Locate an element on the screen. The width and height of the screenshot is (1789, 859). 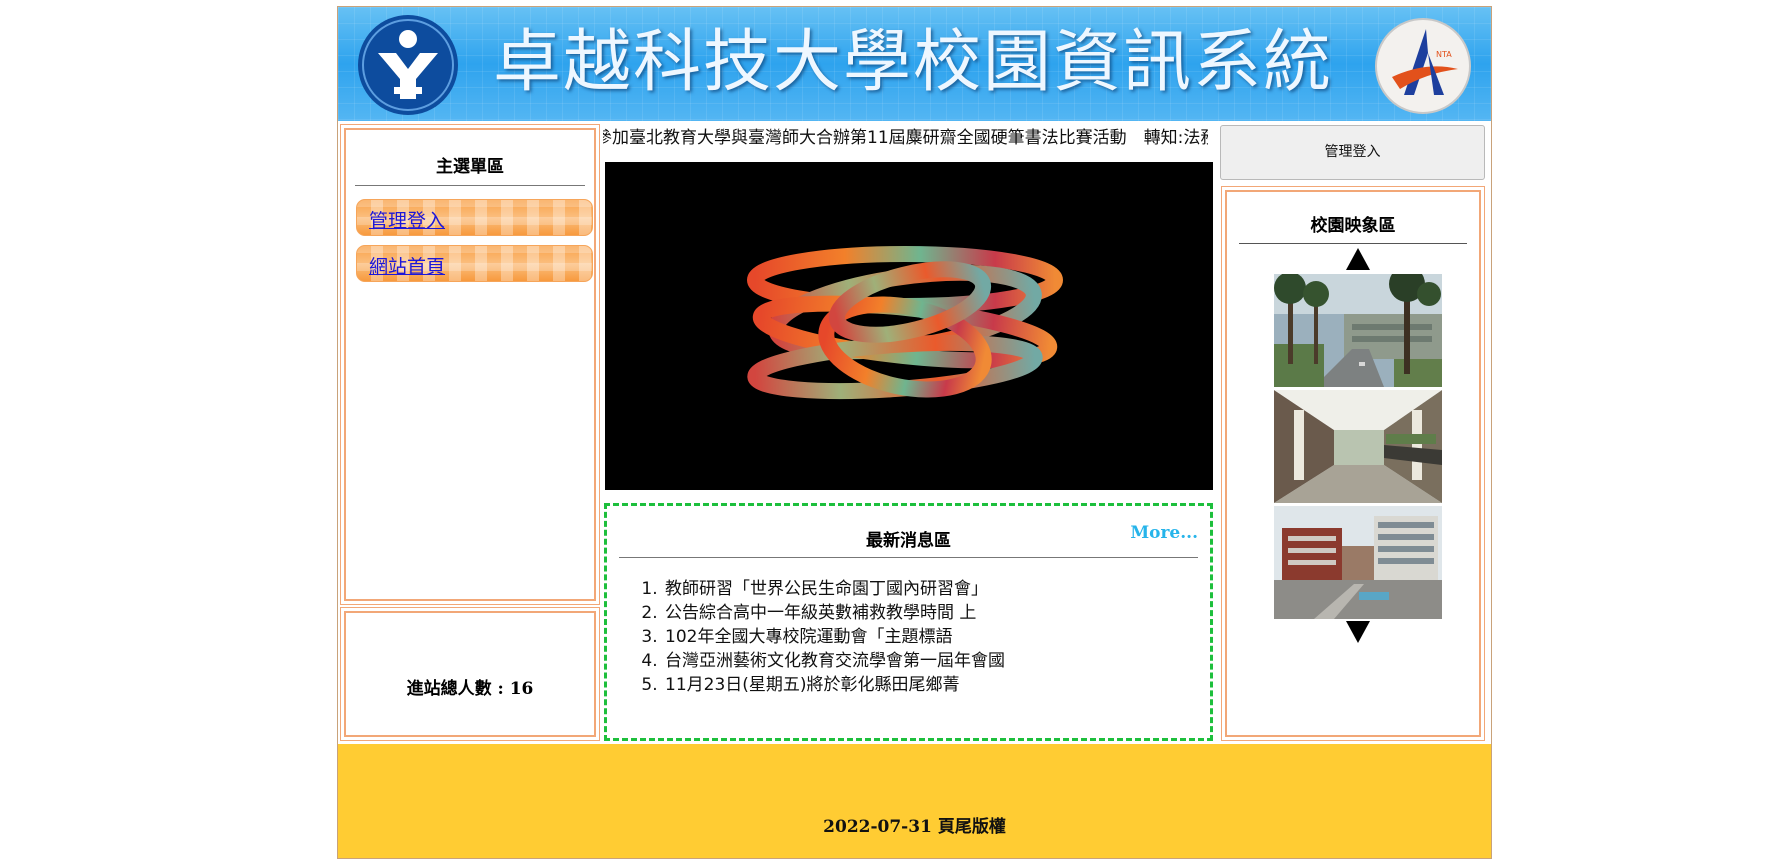
scroll-down-arrow-icon is located at coordinates (1358, 632).